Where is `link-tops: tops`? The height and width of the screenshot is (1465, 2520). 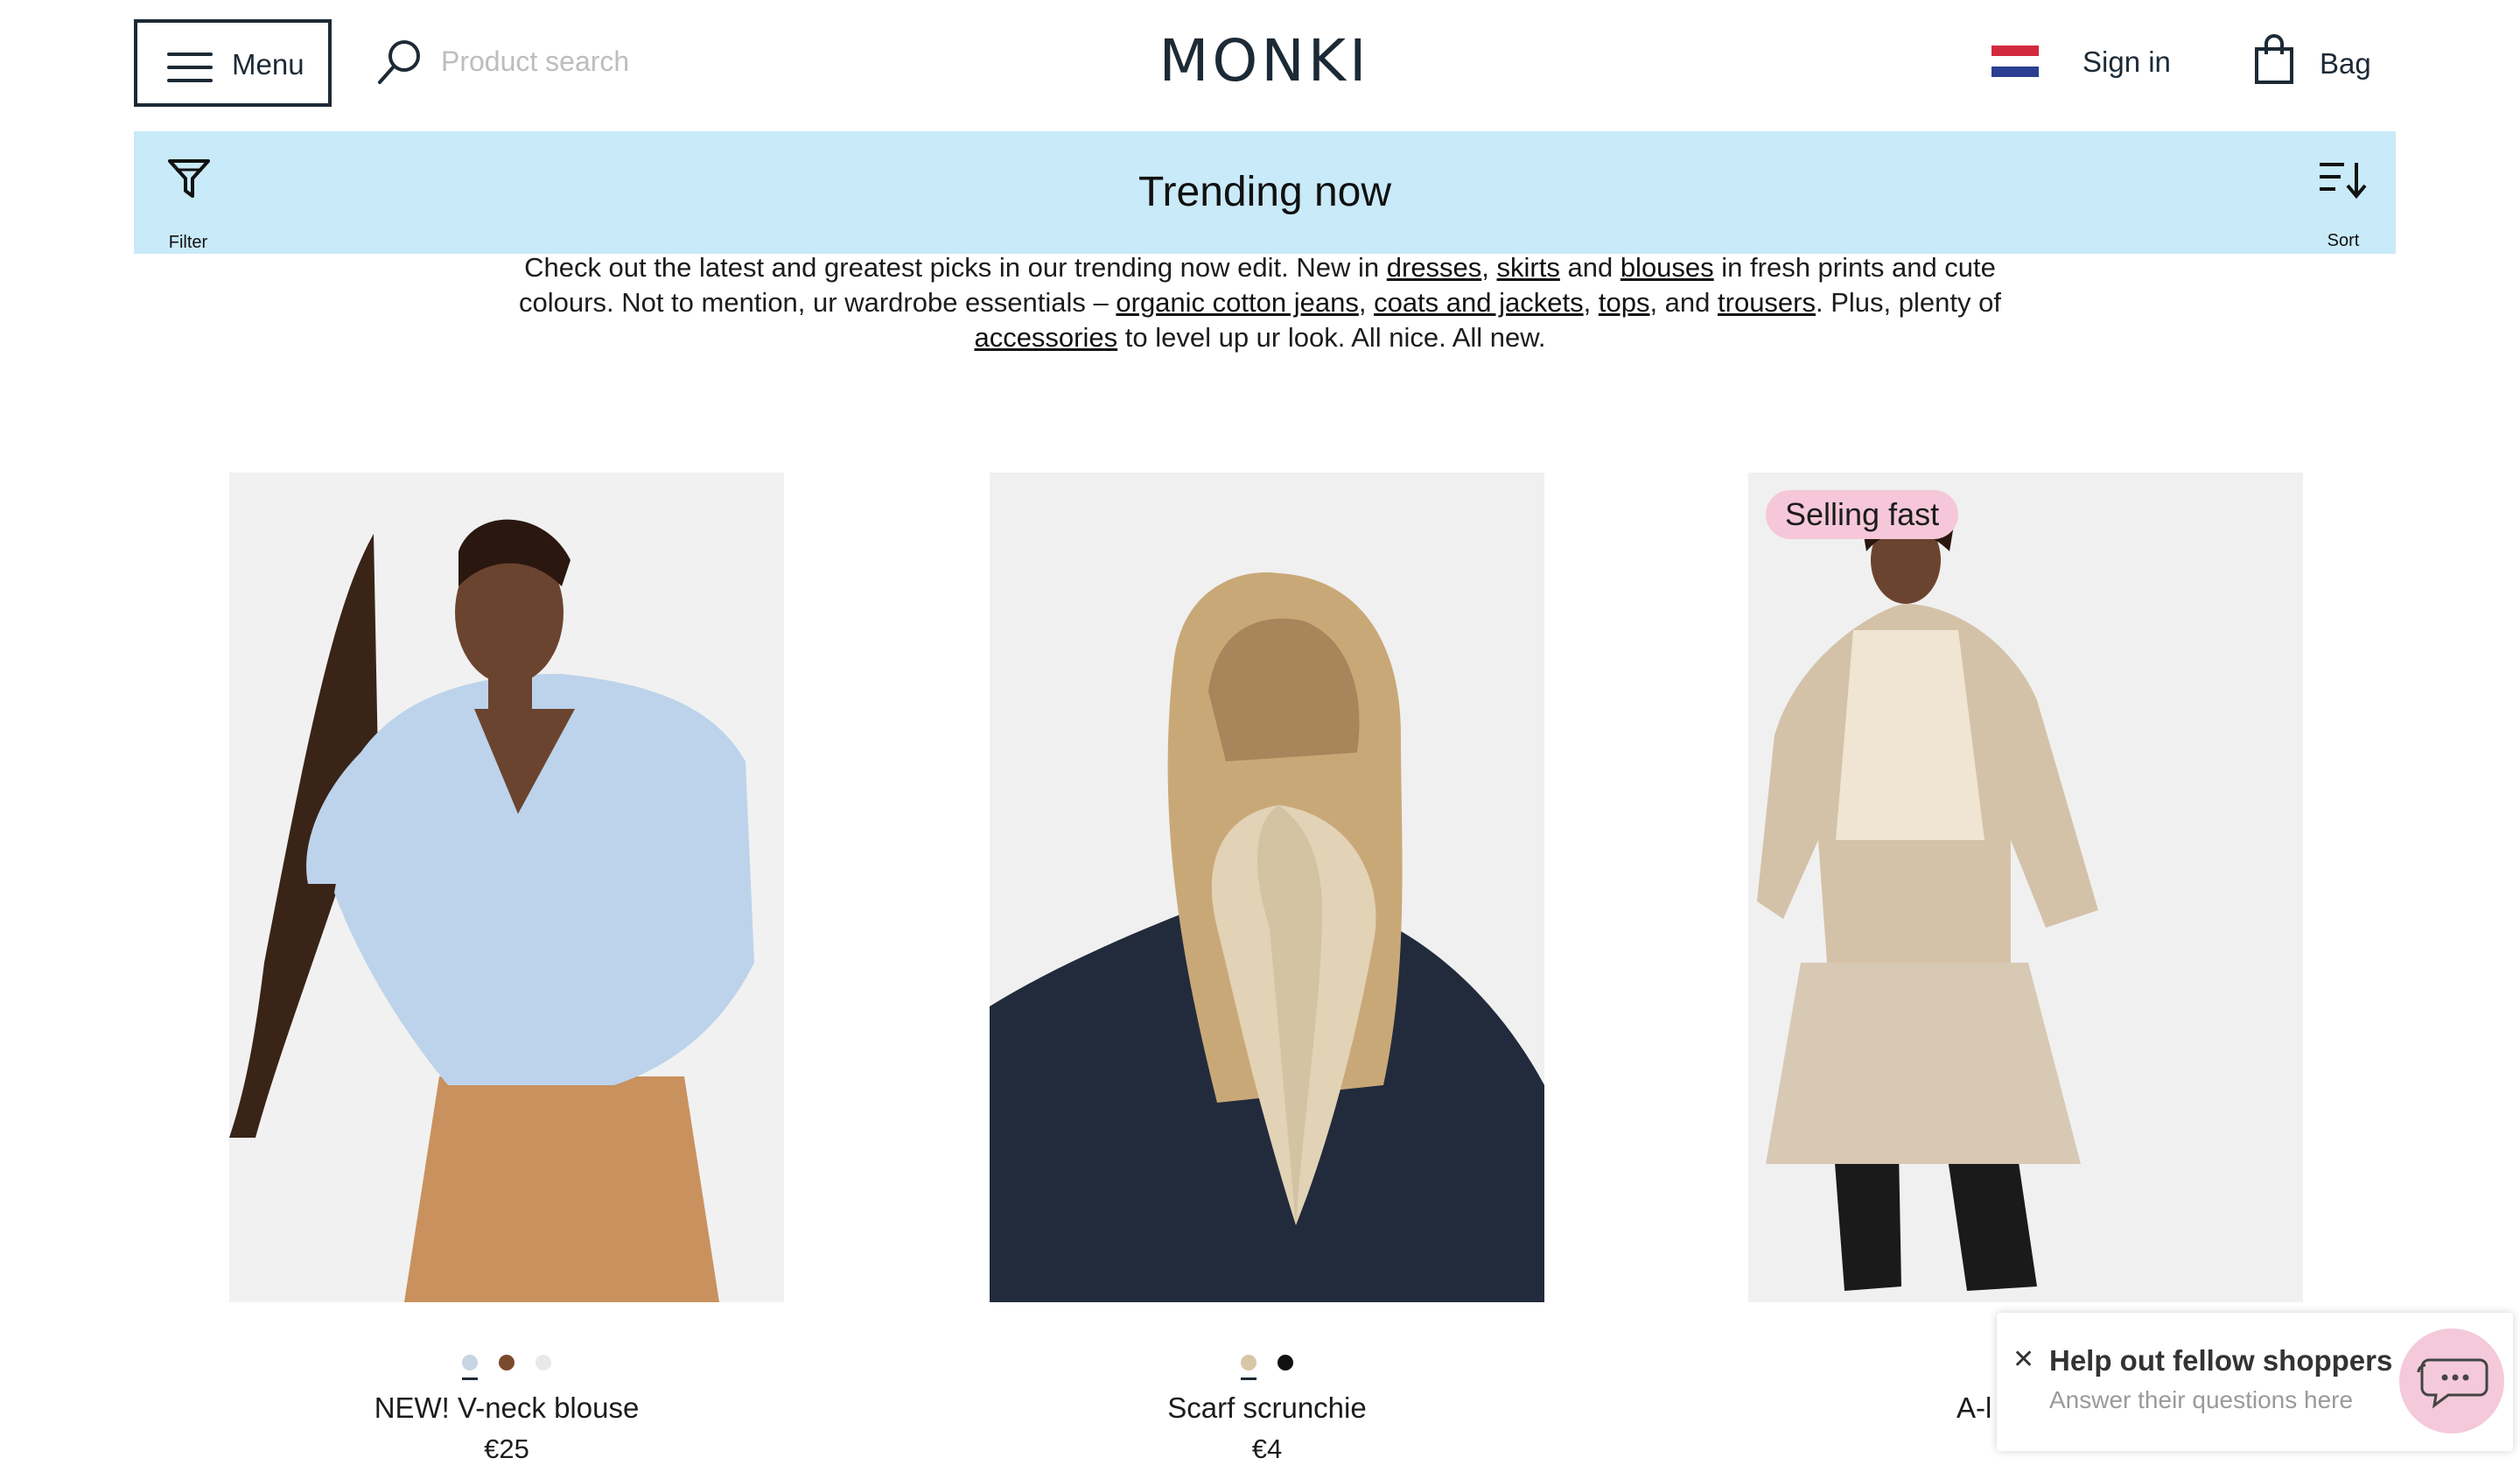 link-tops: tops is located at coordinates (1624, 302).